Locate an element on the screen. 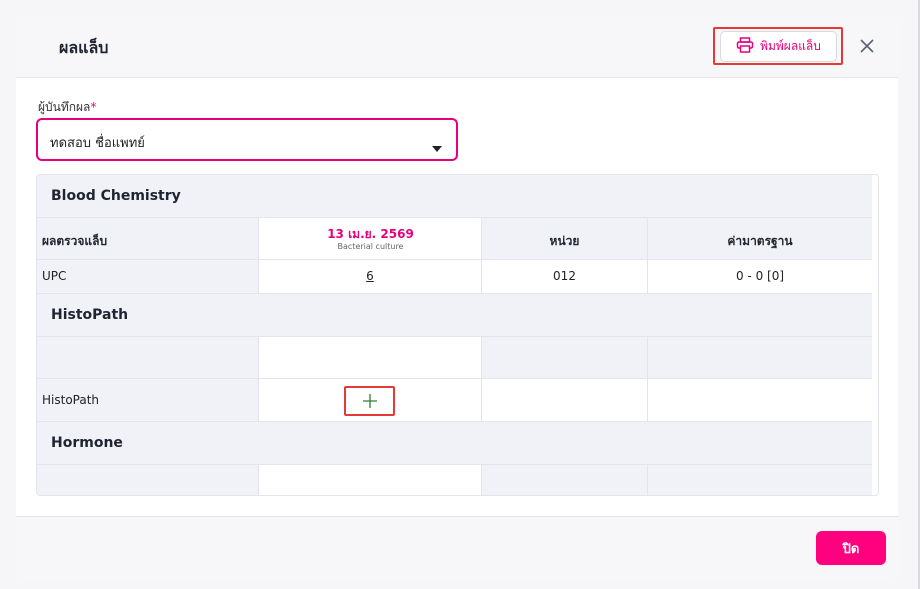  modal-title: ผลแล็บ is located at coordinates (84, 47).